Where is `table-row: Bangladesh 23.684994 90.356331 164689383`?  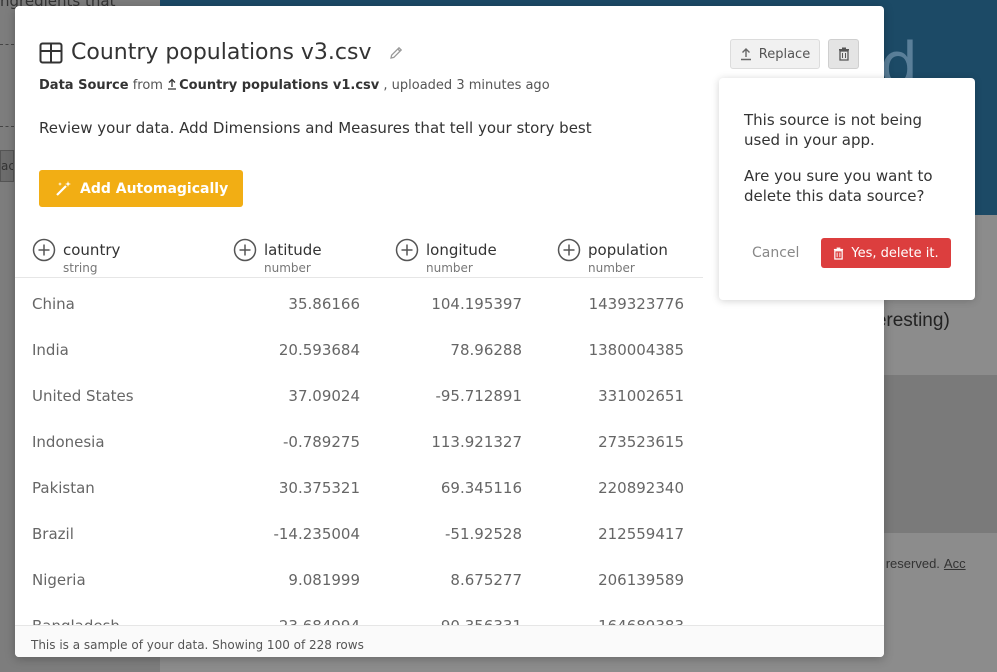 table-row: Bangladesh 23.684994 90.356331 164689383 is located at coordinates (359, 612).